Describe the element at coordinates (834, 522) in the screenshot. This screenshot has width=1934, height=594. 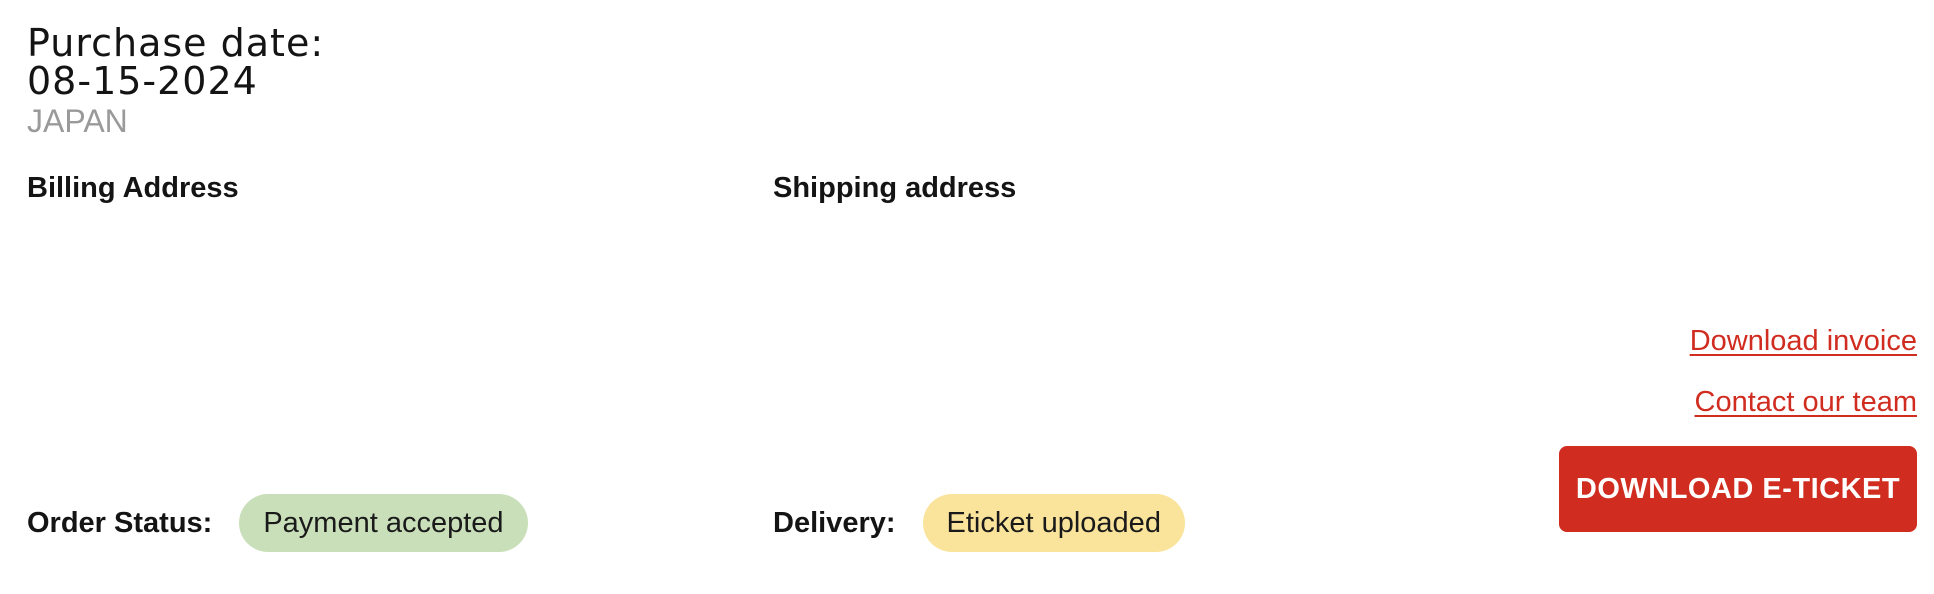
I see `delivery-label: Delivery:` at that location.